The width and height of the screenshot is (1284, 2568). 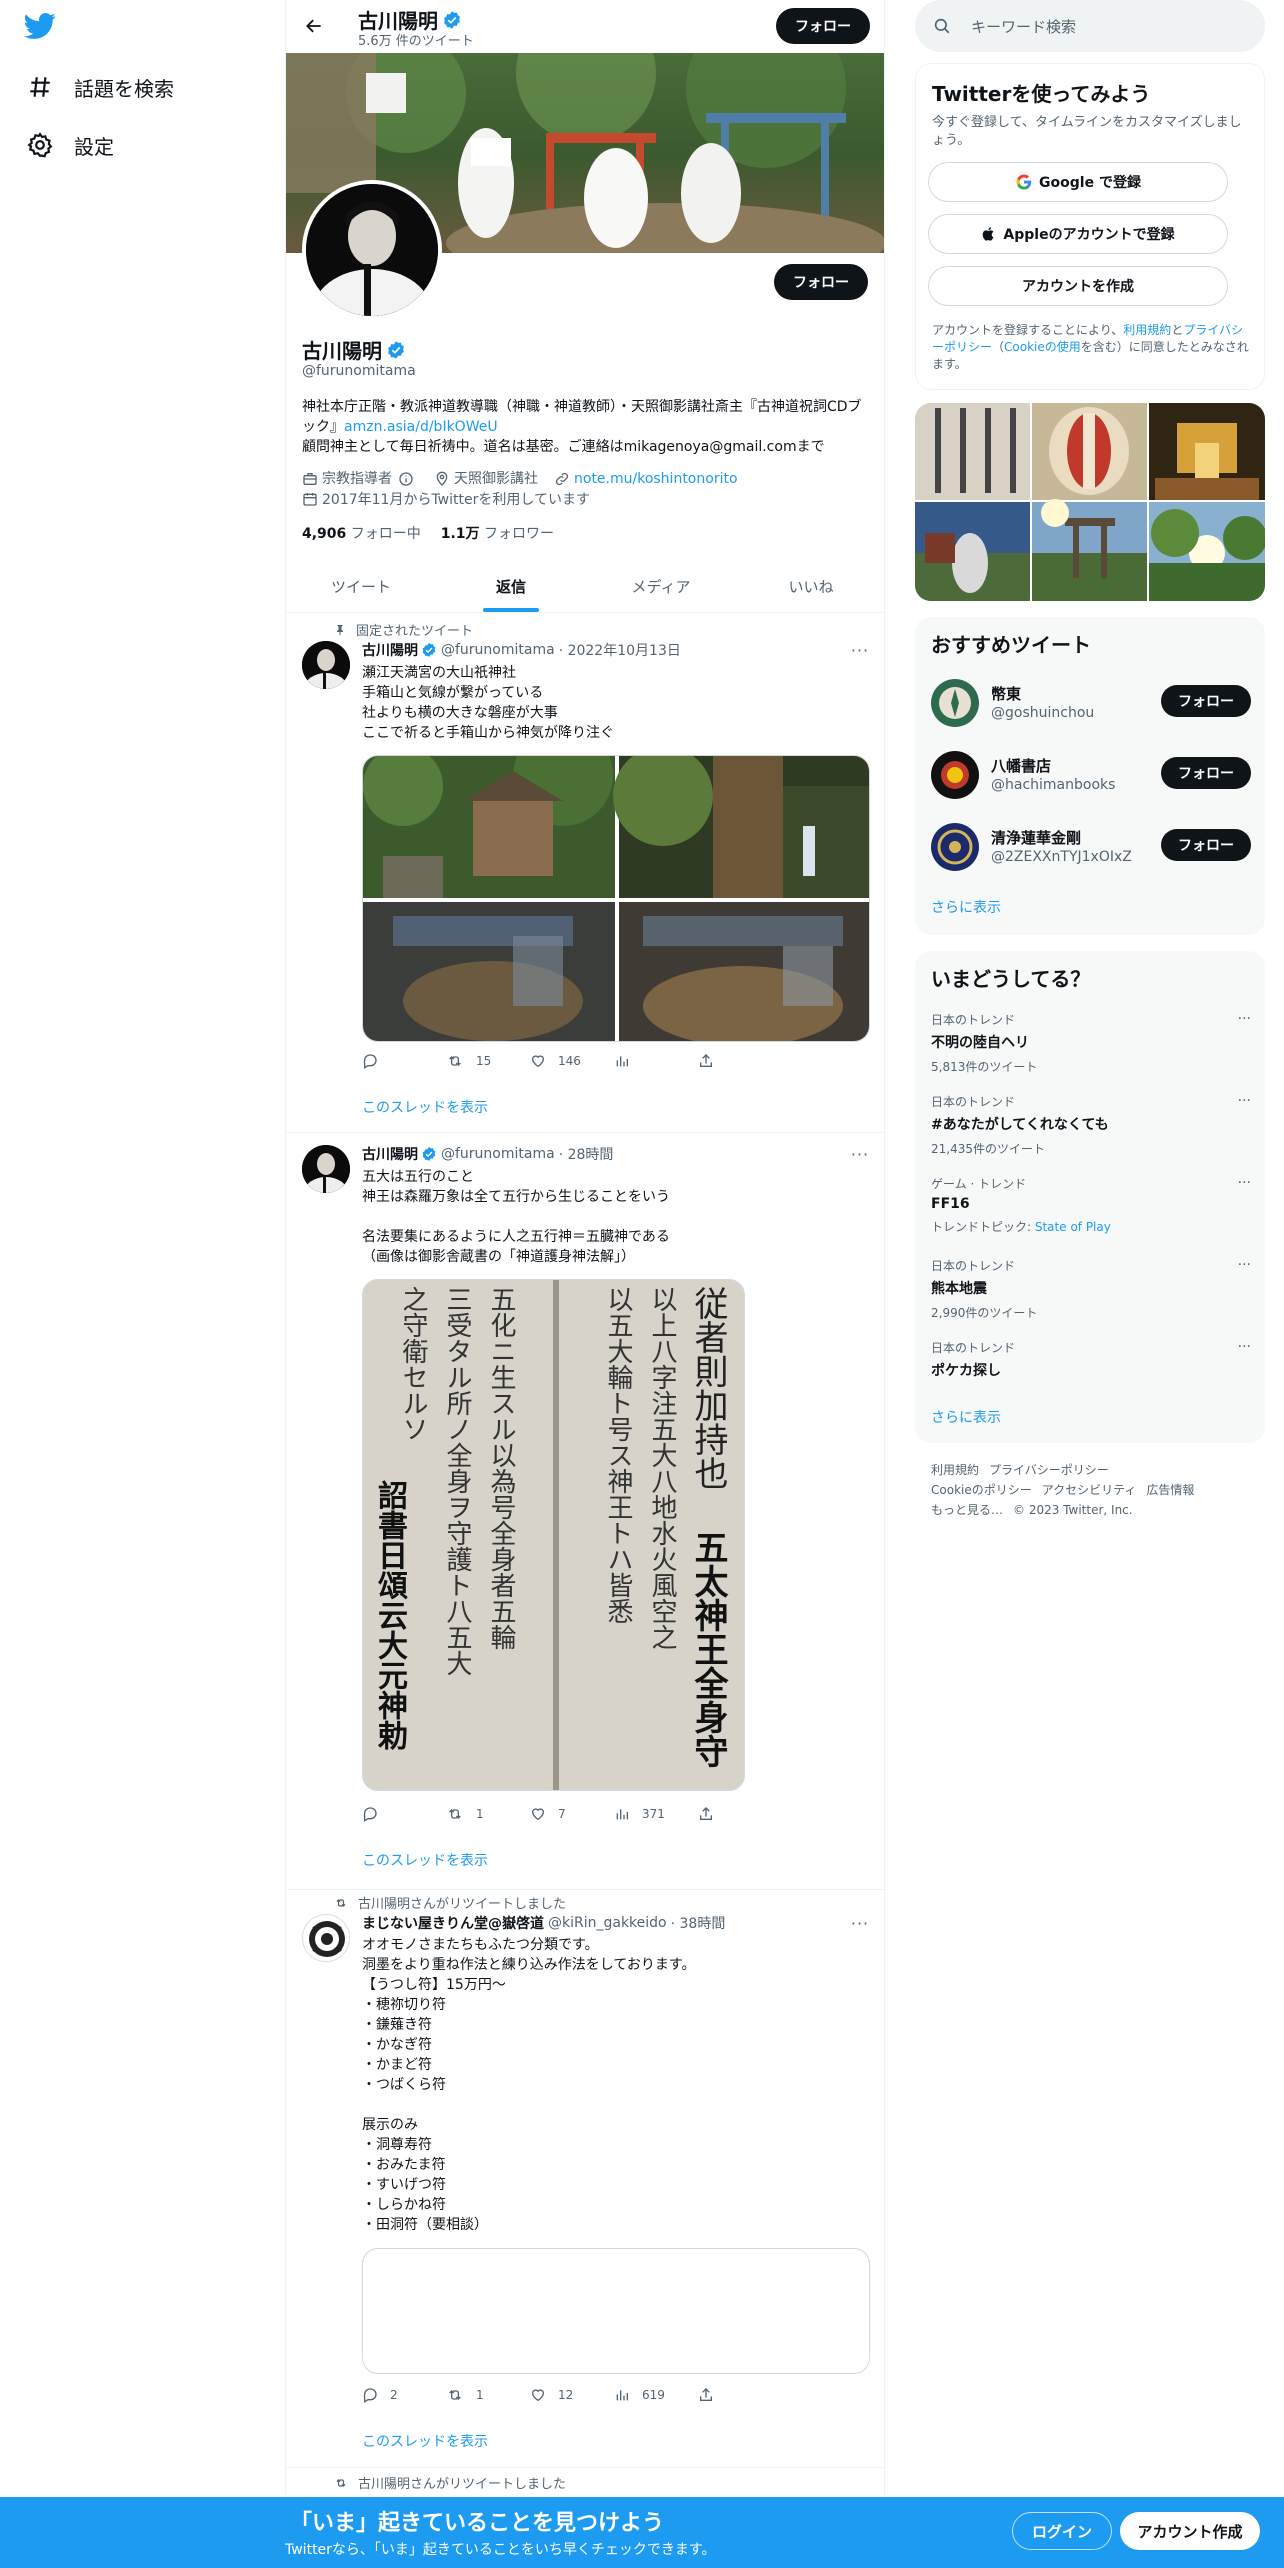 What do you see at coordinates (1062, 2531) in the screenshot?
I see `login-button: ログイン` at bounding box center [1062, 2531].